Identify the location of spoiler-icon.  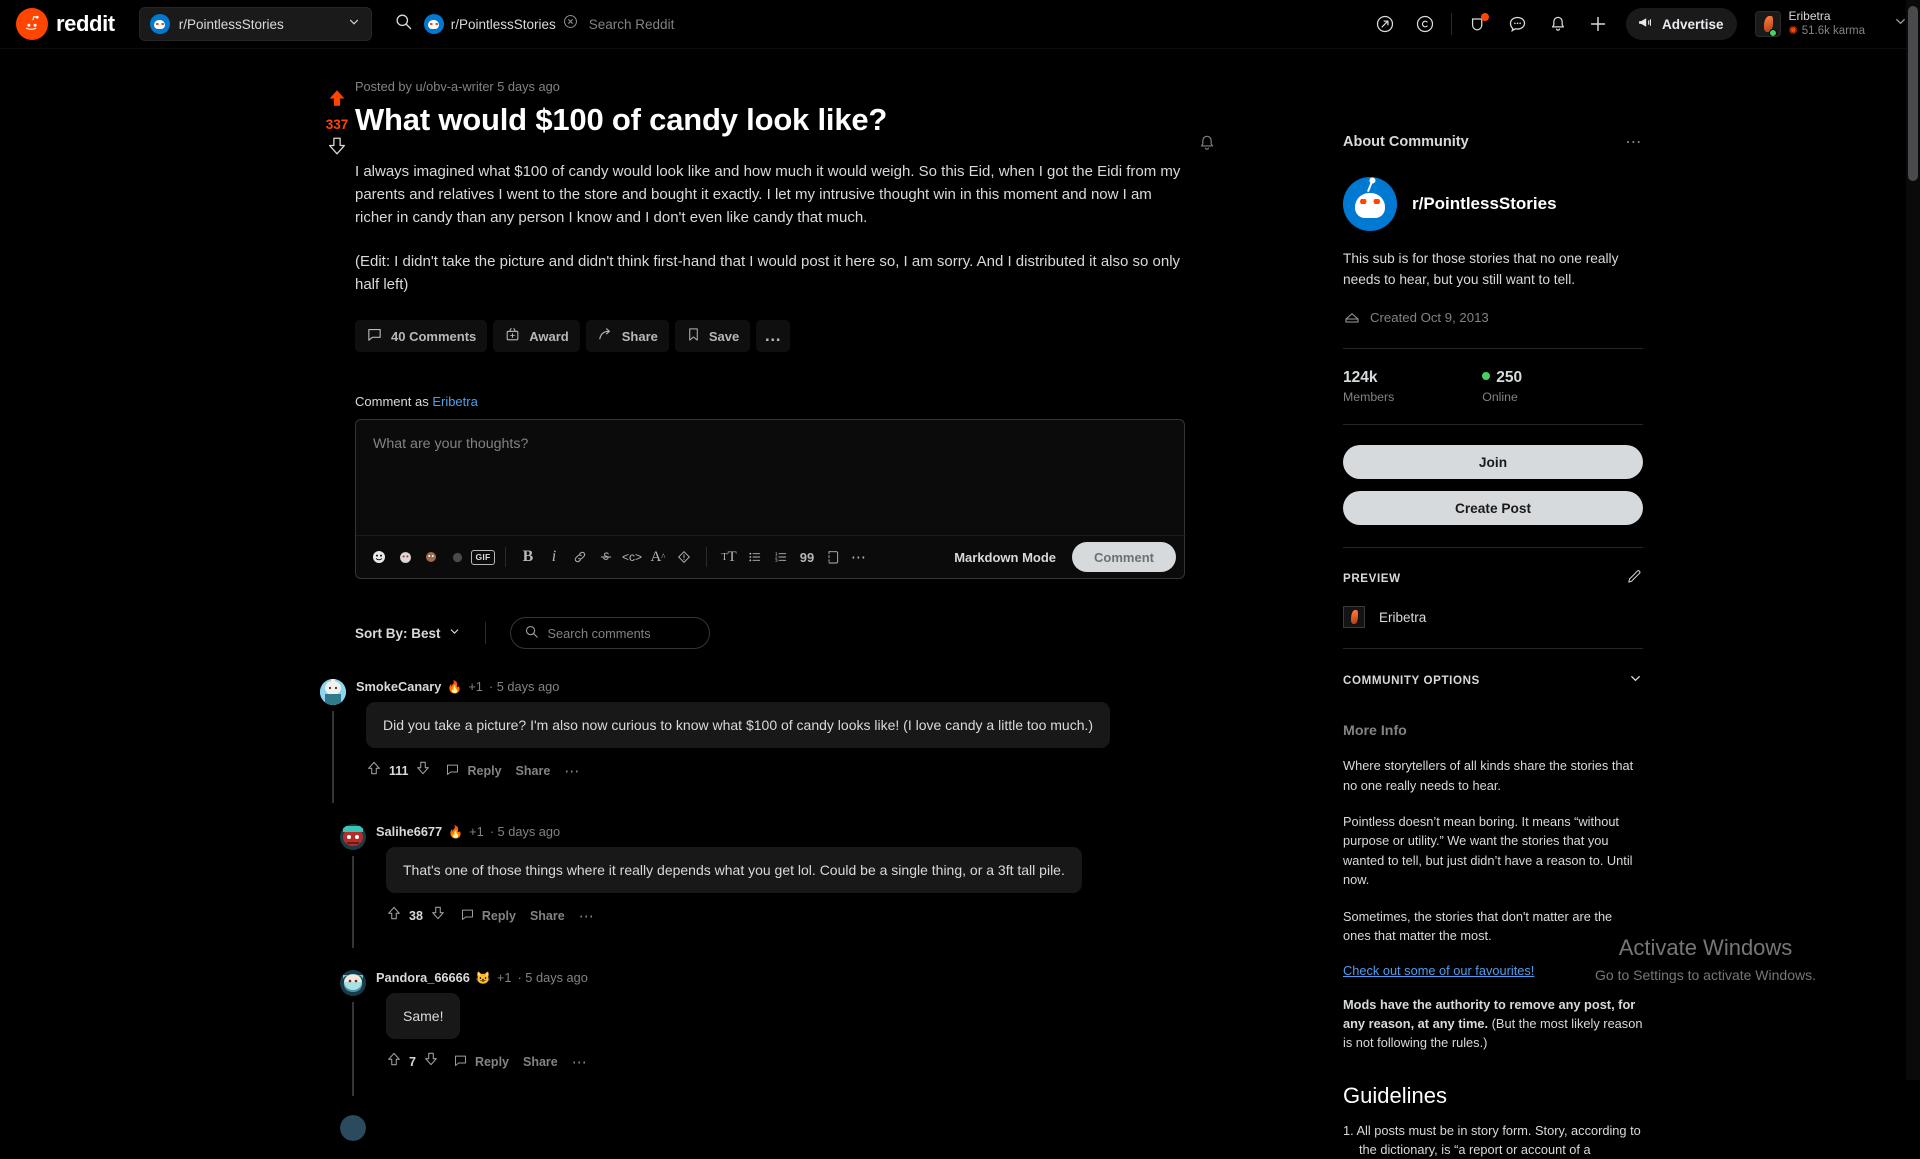
(684, 557).